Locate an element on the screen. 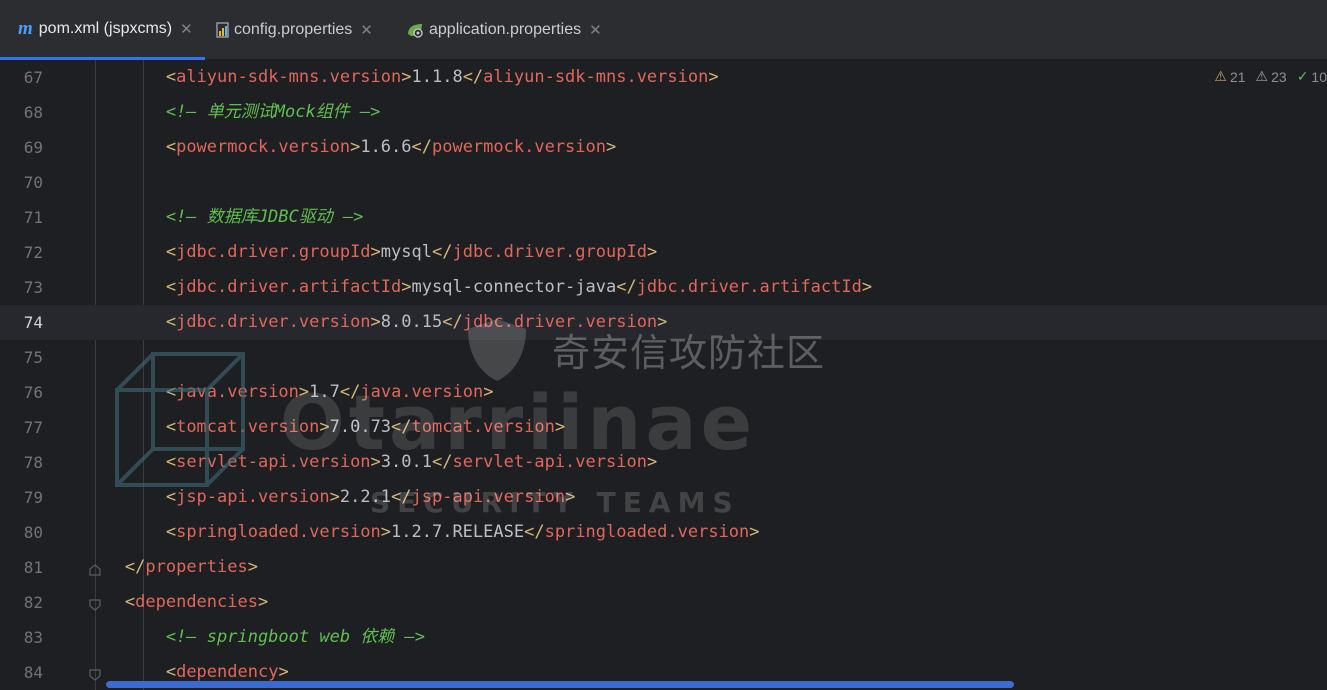  line-number: 71 is located at coordinates (33, 217).